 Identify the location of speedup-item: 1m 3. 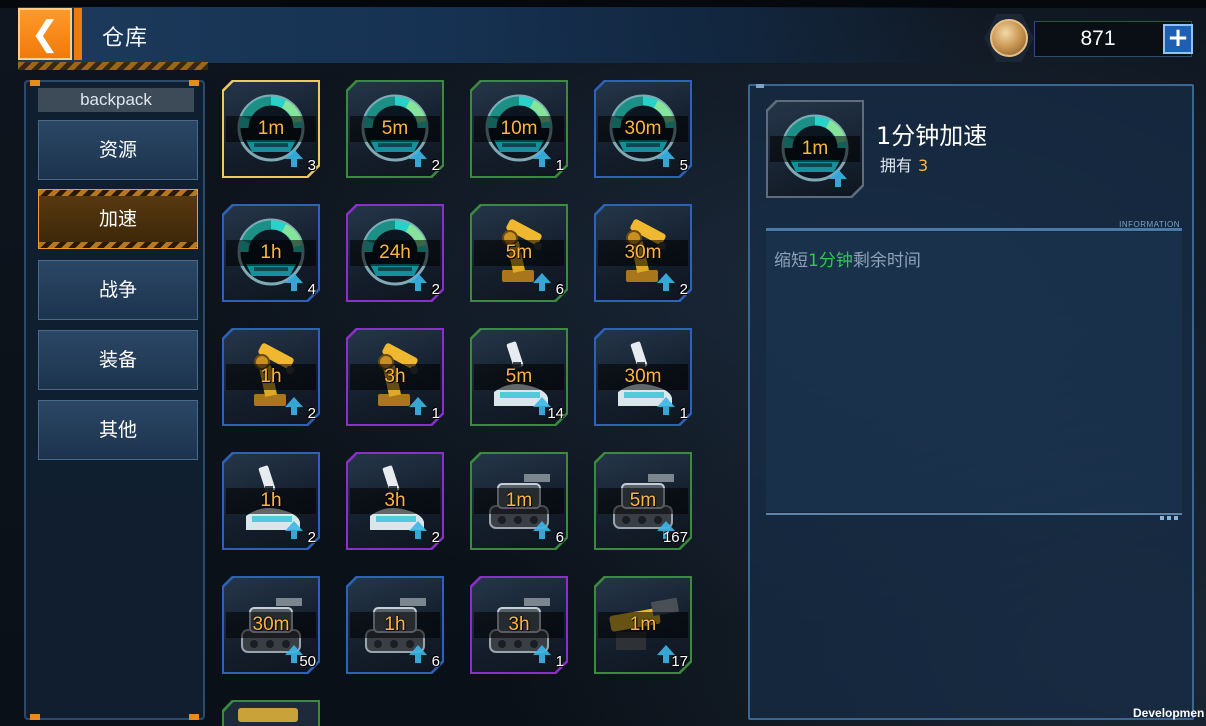
(271, 129).